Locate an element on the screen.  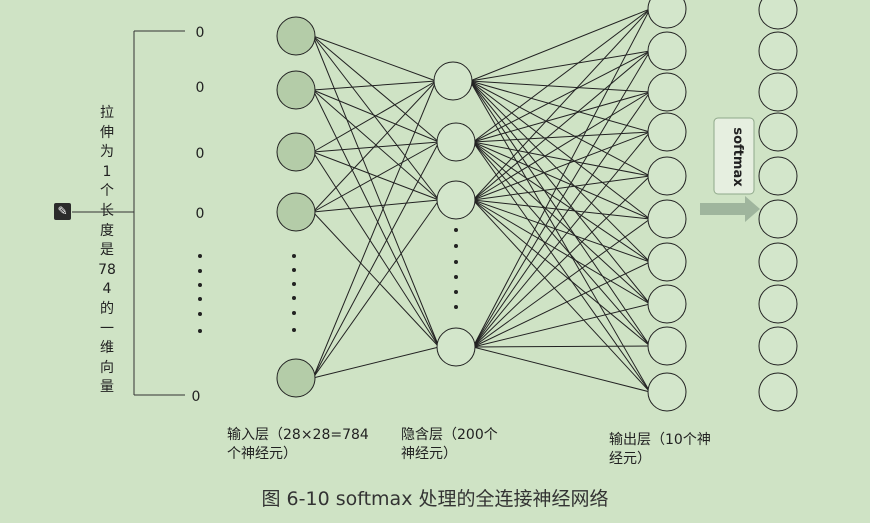
hidden-layer-label-line1: 隐含层（200个 is located at coordinates (449, 435).